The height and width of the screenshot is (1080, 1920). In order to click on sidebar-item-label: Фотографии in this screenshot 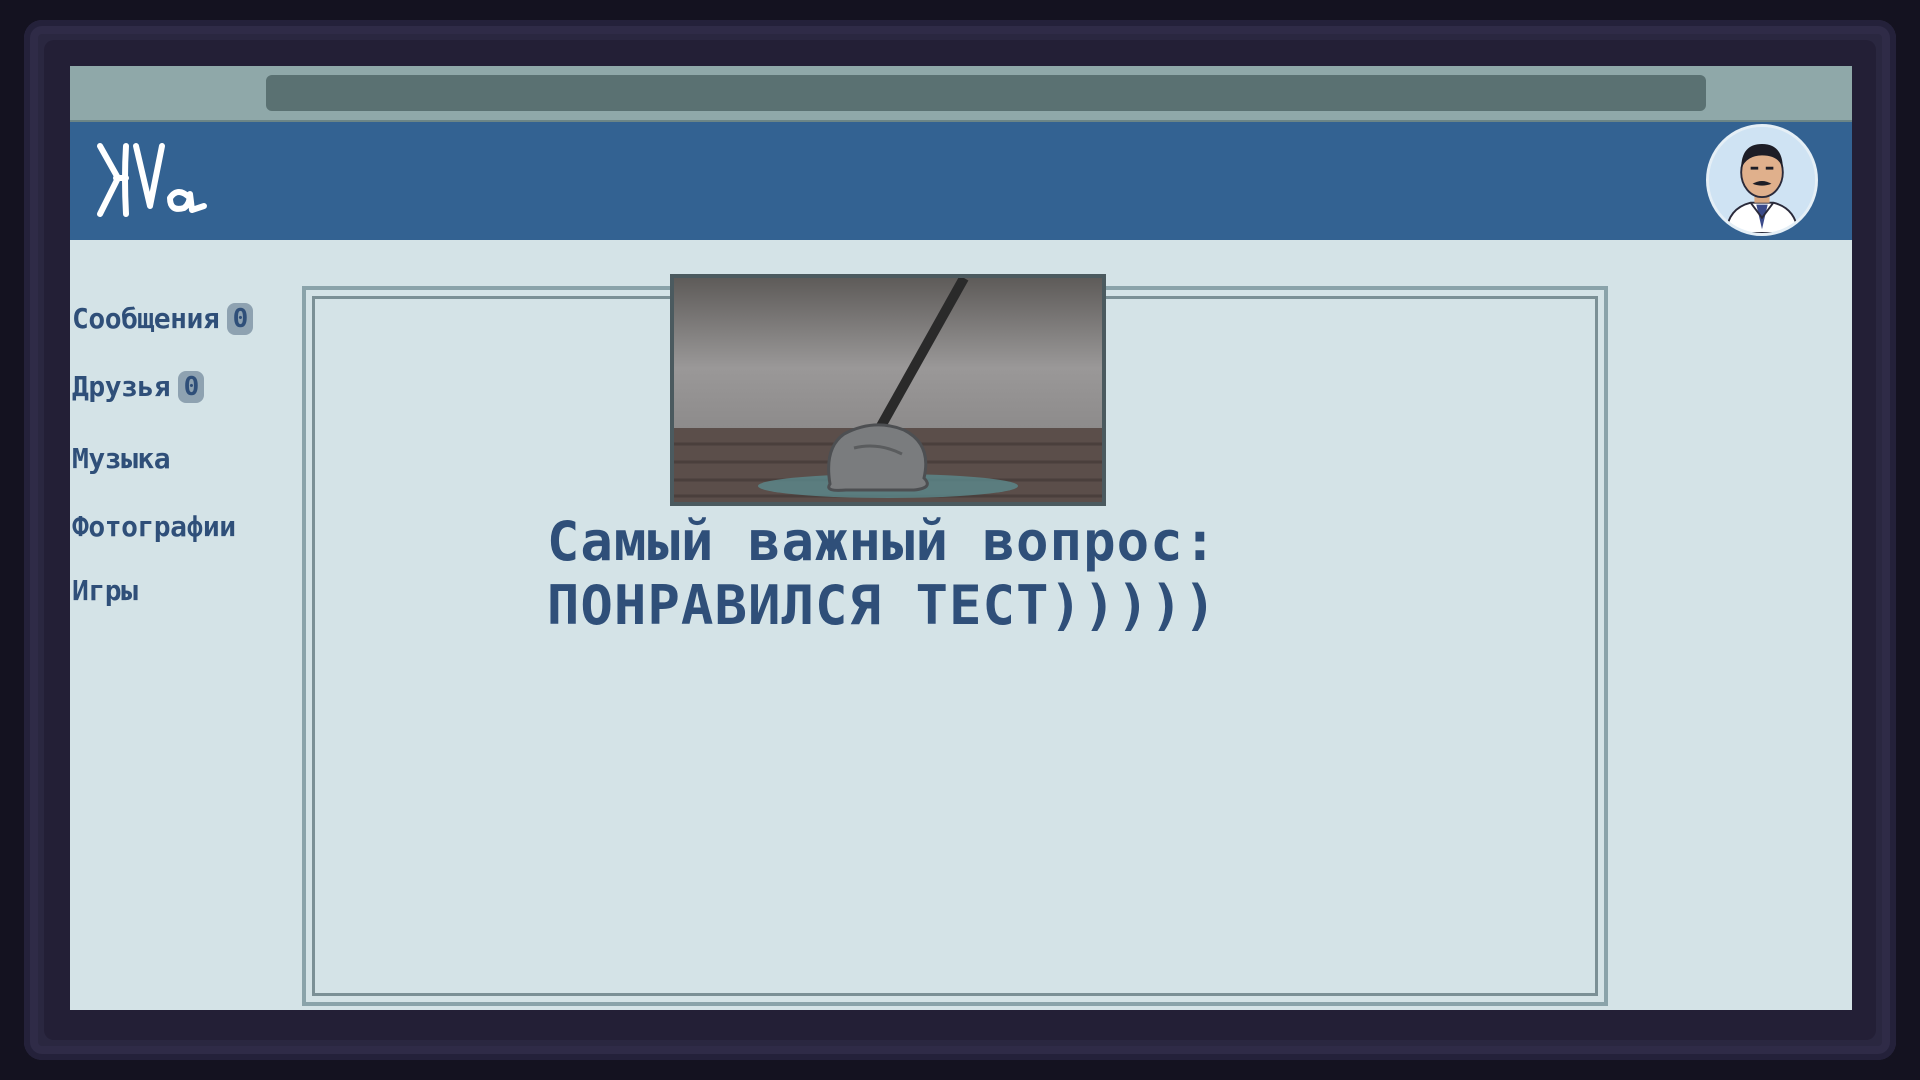, I will do `click(154, 526)`.